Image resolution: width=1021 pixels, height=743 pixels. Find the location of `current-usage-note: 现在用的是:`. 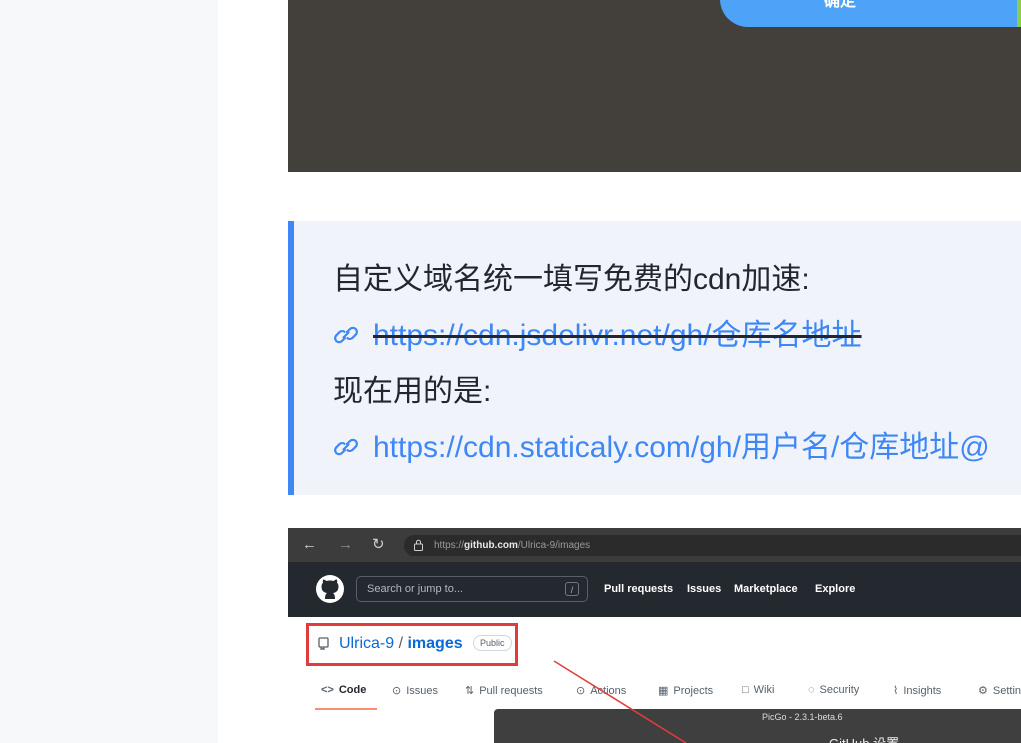

current-usage-note: 现在用的是: is located at coordinates (412, 391).